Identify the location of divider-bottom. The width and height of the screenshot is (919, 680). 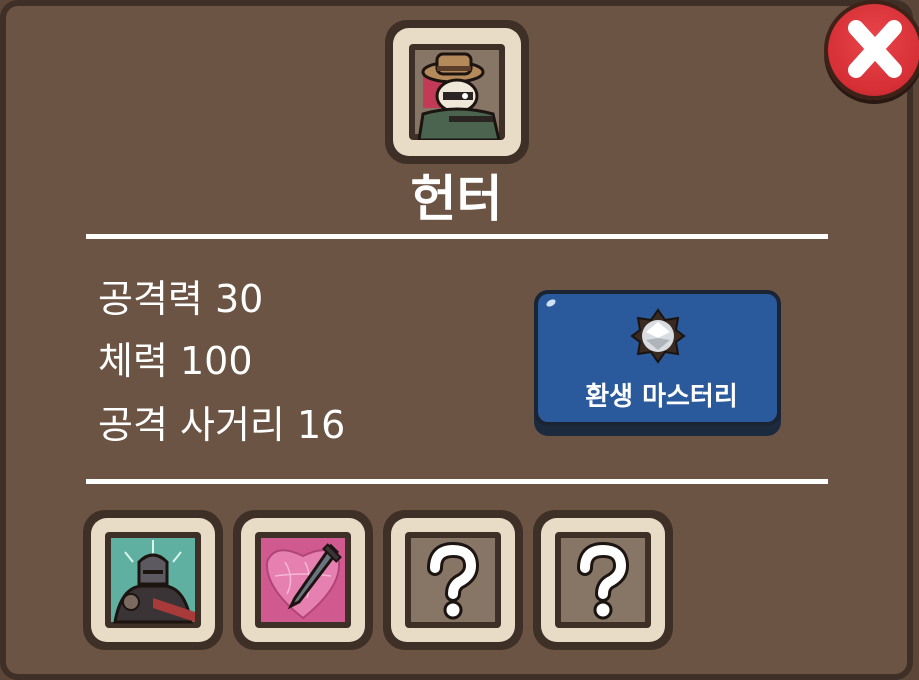
(457, 481).